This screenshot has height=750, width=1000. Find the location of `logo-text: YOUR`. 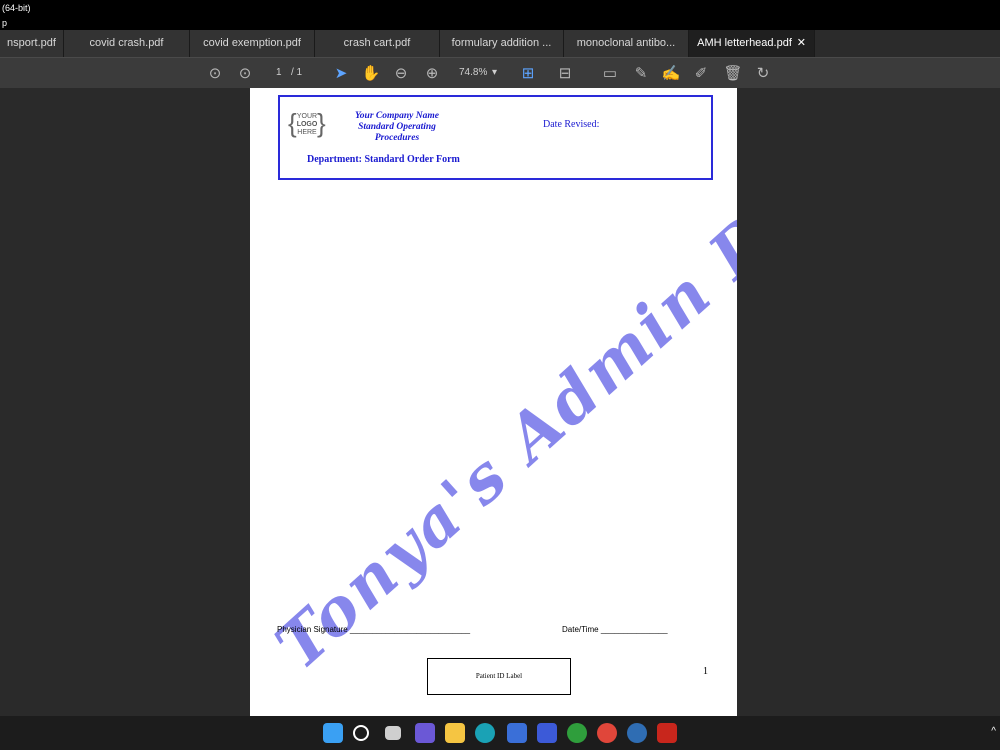

logo-text: YOUR is located at coordinates (307, 116).